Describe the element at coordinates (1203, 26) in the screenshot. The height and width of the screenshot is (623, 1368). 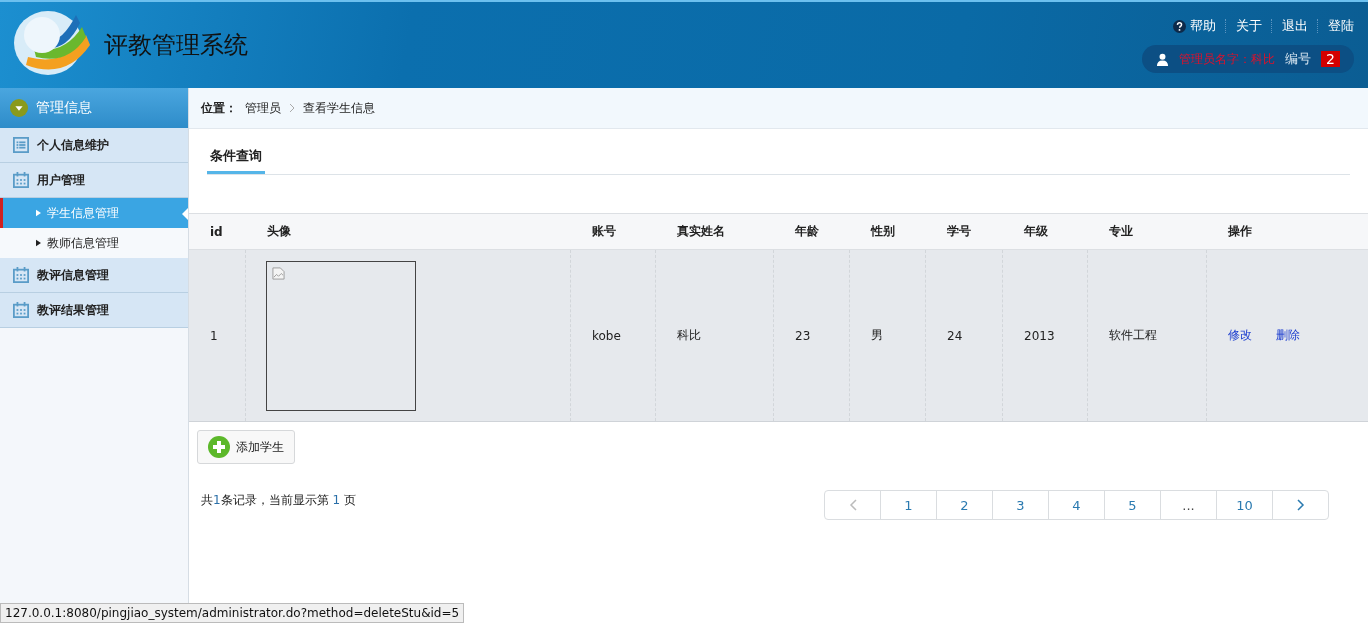
I see `header-link: 帮助` at that location.